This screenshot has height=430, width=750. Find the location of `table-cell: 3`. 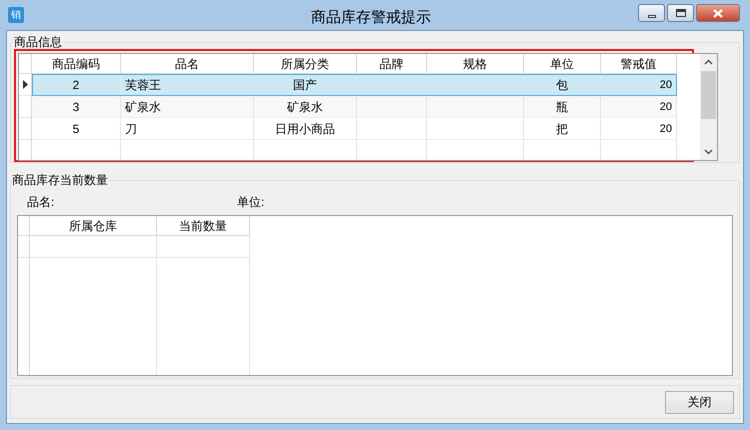

table-cell: 3 is located at coordinates (76, 107).